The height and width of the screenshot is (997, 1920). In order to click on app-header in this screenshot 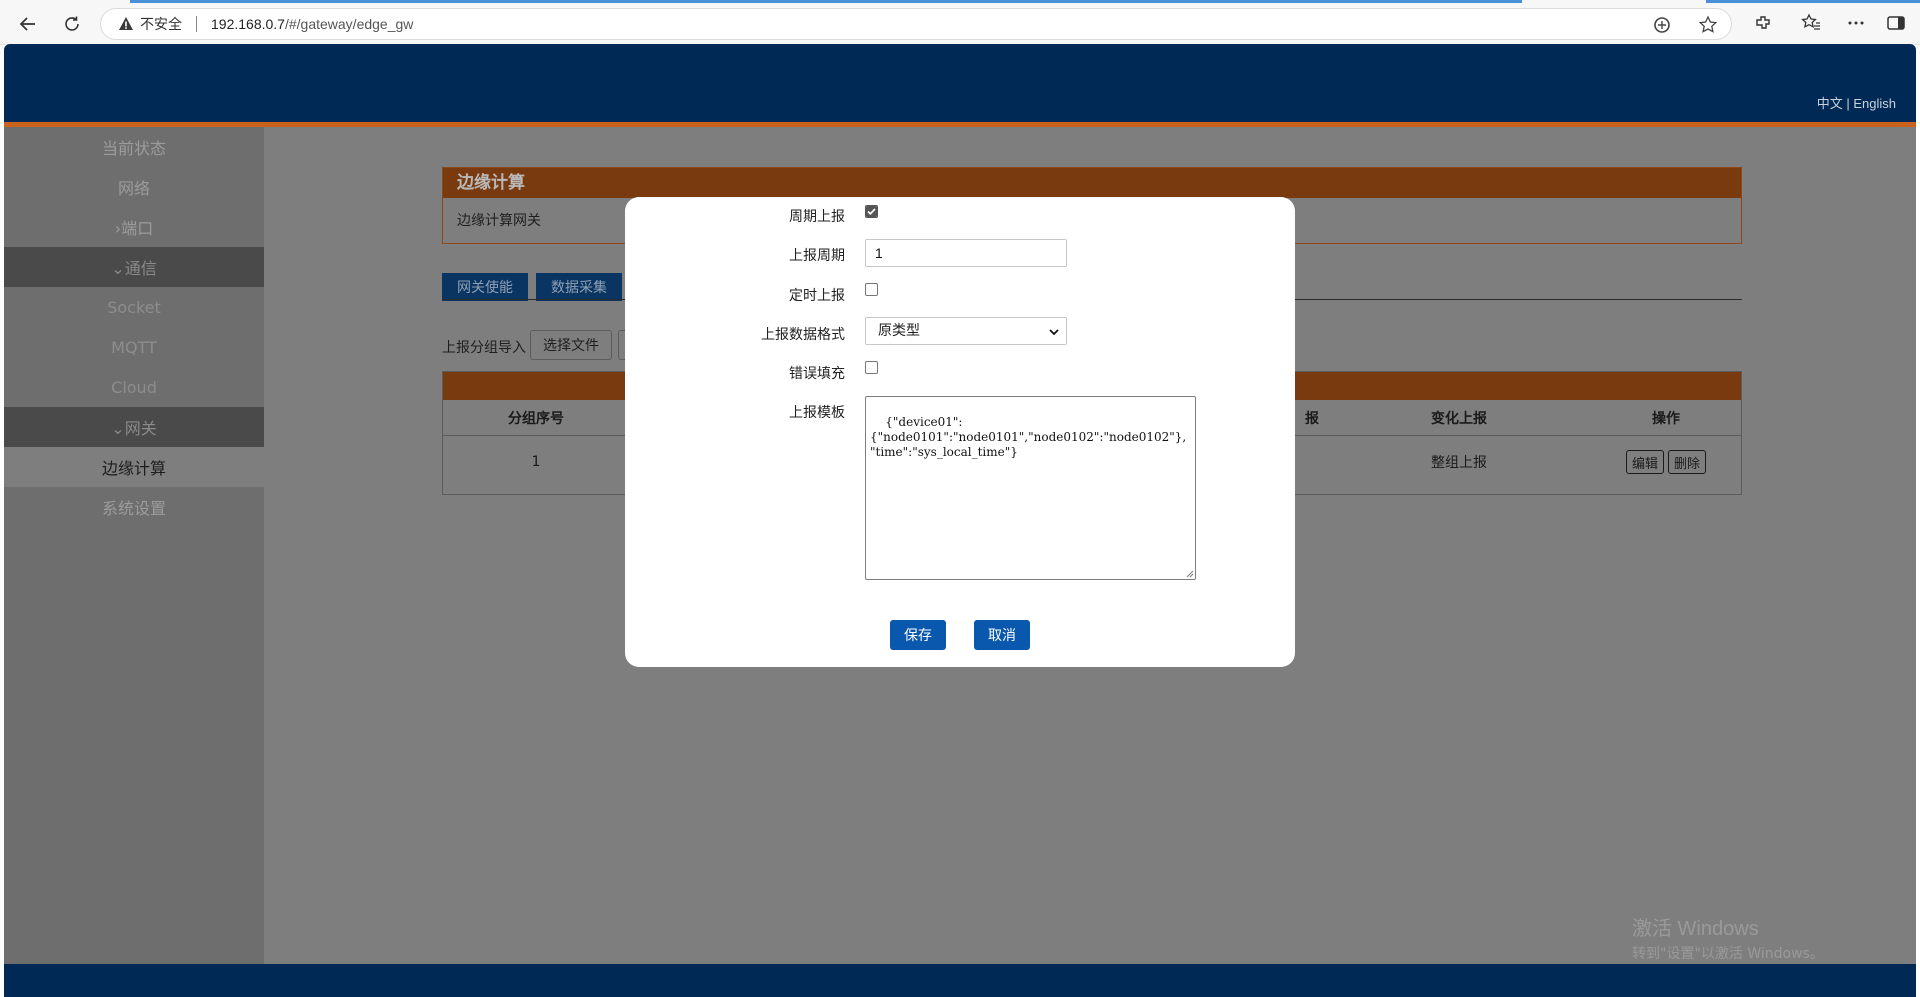, I will do `click(960, 83)`.